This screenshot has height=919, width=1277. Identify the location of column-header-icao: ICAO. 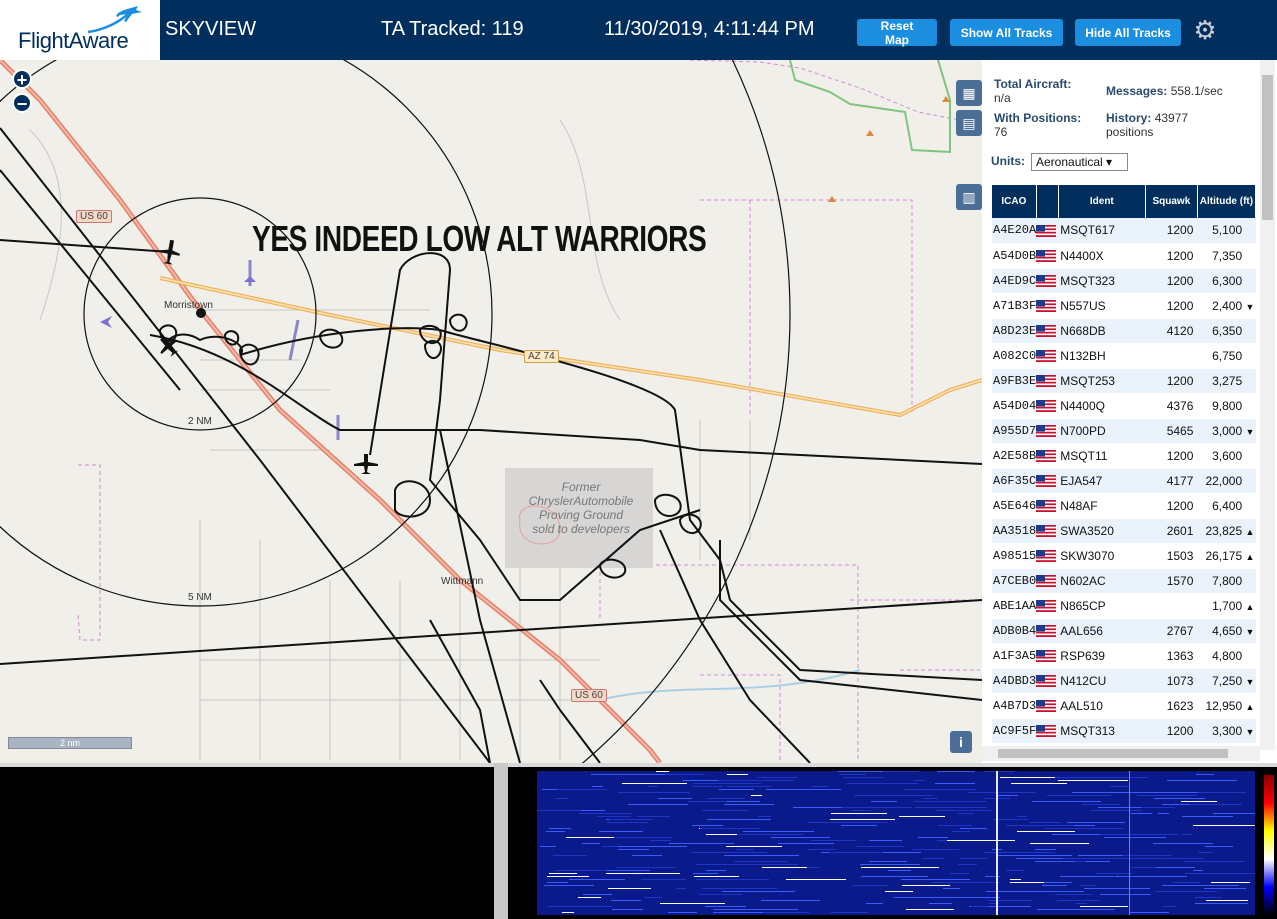
(1014, 201).